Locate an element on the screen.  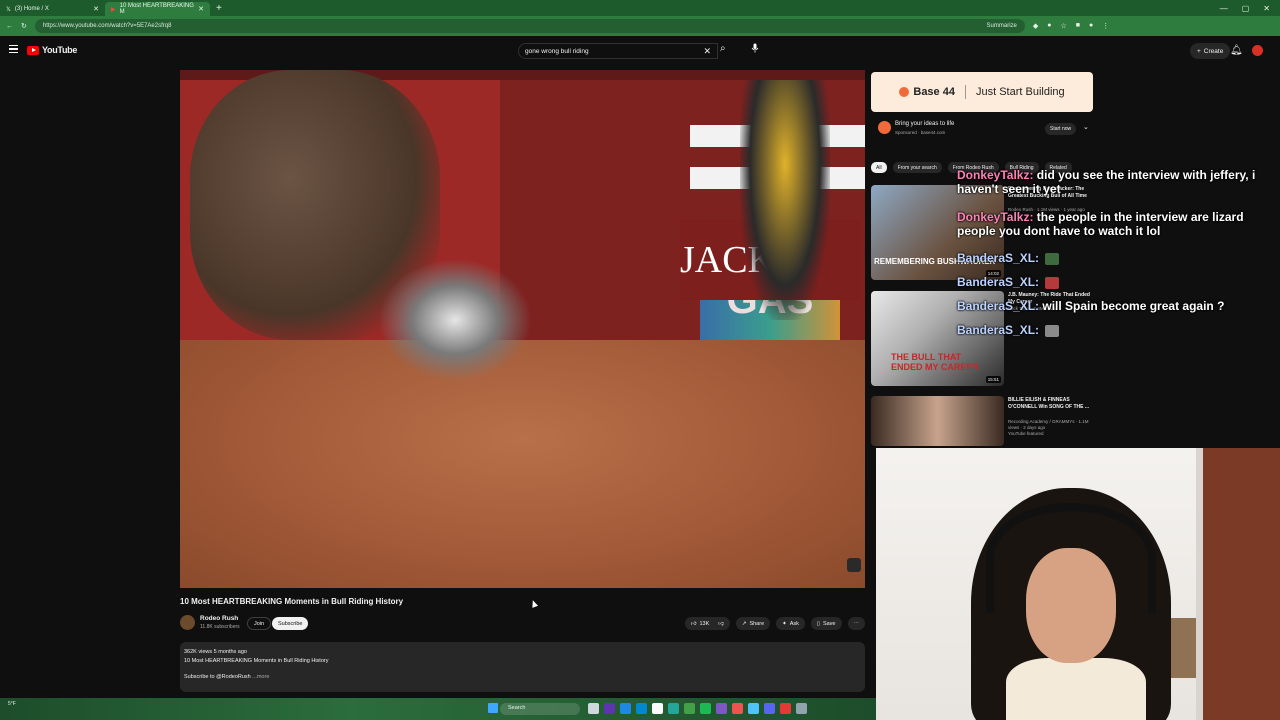
subscribe-button: Subscribe is located at coordinates (290, 623).